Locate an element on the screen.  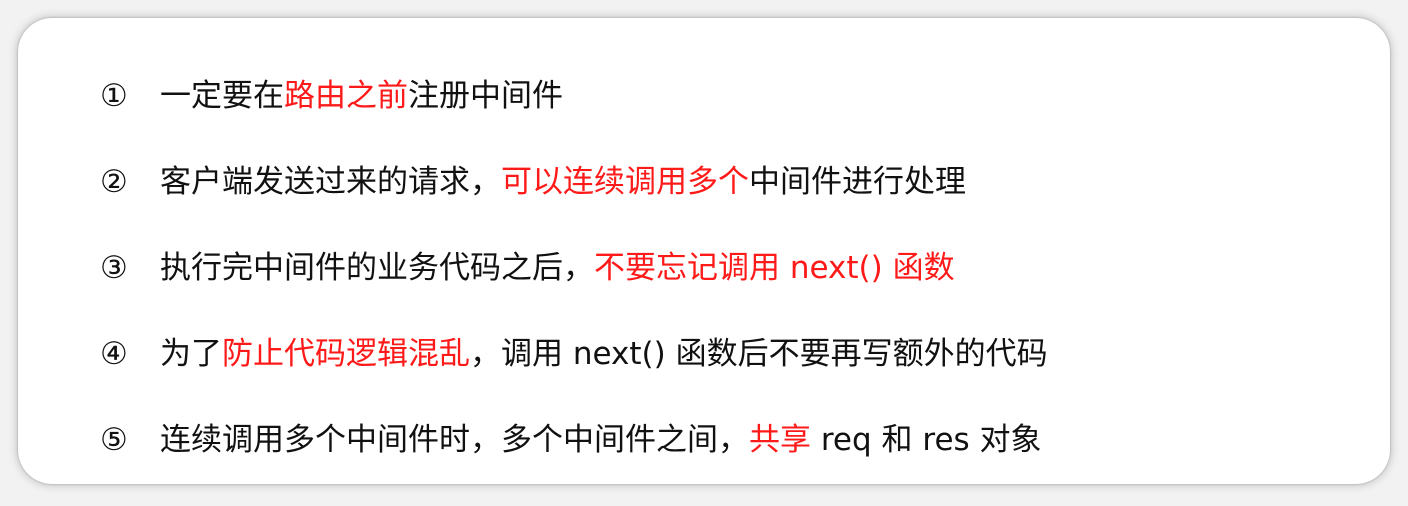
highlighted-text: 可以连续调用多个 is located at coordinates (625, 182).